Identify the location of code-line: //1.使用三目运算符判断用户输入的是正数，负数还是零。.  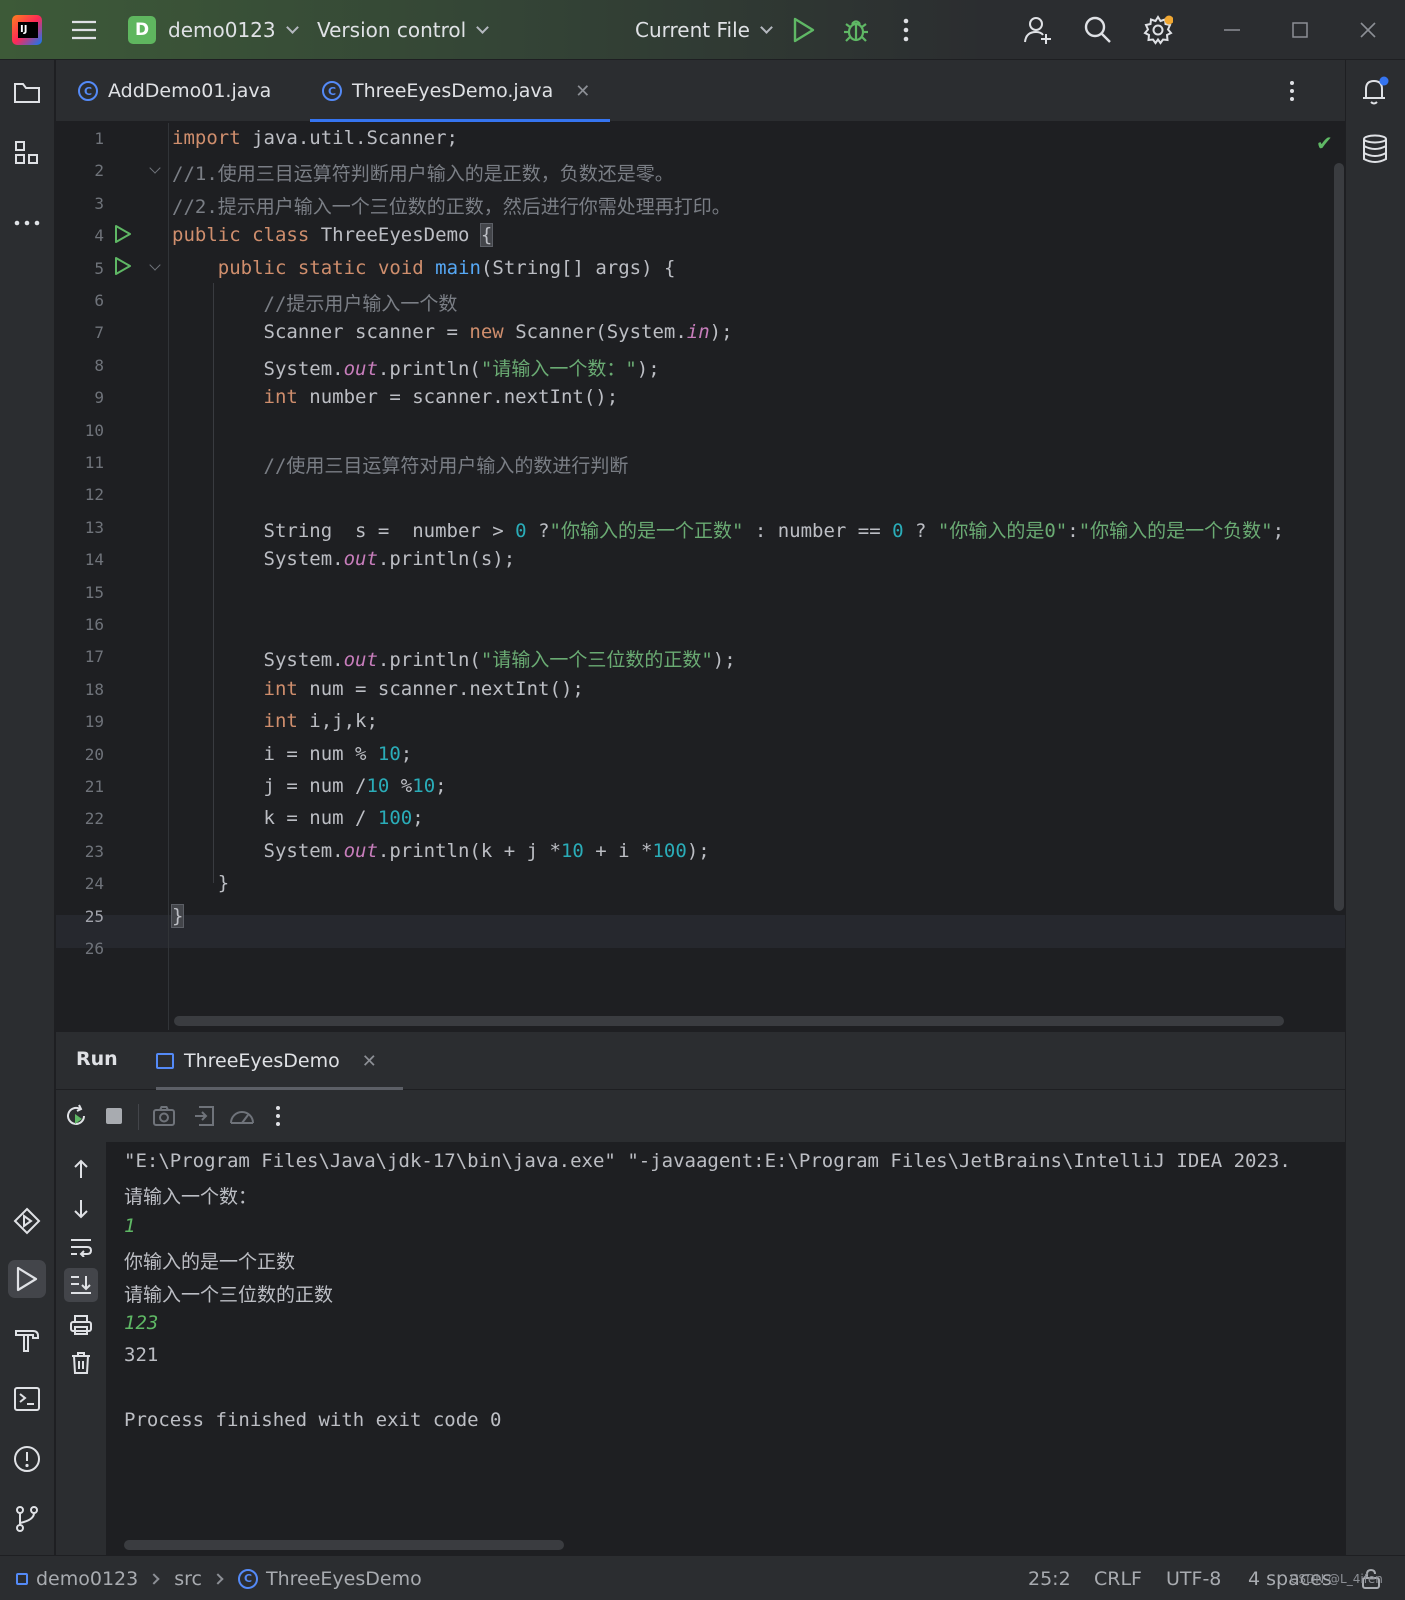
(423, 174).